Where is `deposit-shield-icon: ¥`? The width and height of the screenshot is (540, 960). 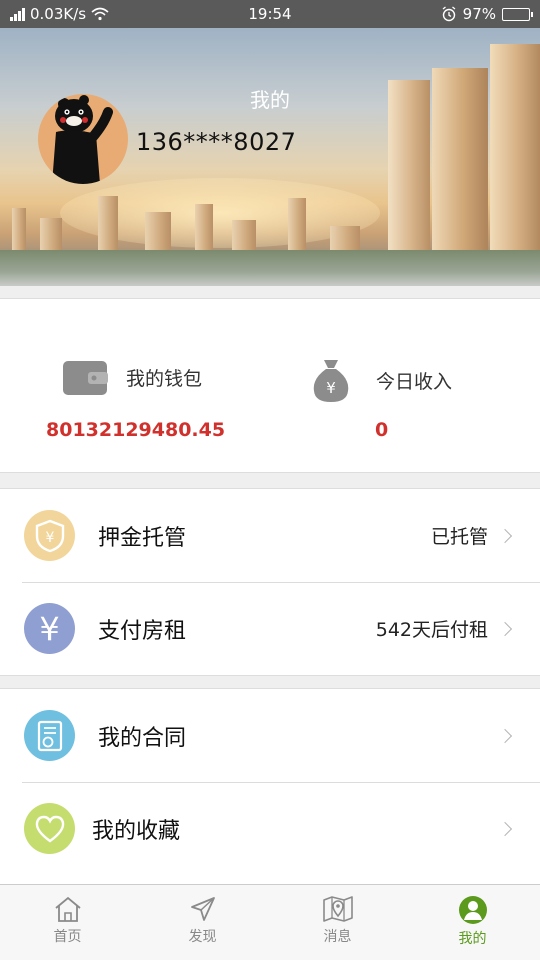
deposit-shield-icon: ¥ is located at coordinates (49, 535).